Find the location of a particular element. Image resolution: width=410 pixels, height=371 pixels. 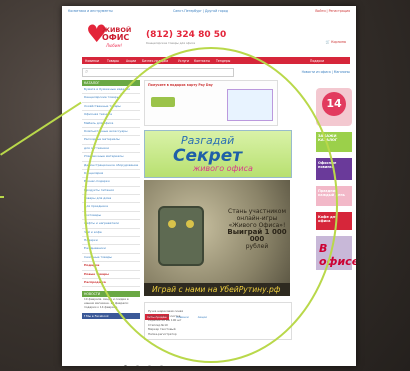

phone-subtitle: Канцелярские товары для офиса is located at coordinates (171, 43).